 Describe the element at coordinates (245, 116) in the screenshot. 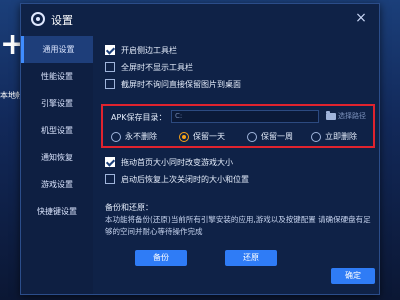

I see `apk-path-input: C:` at that location.